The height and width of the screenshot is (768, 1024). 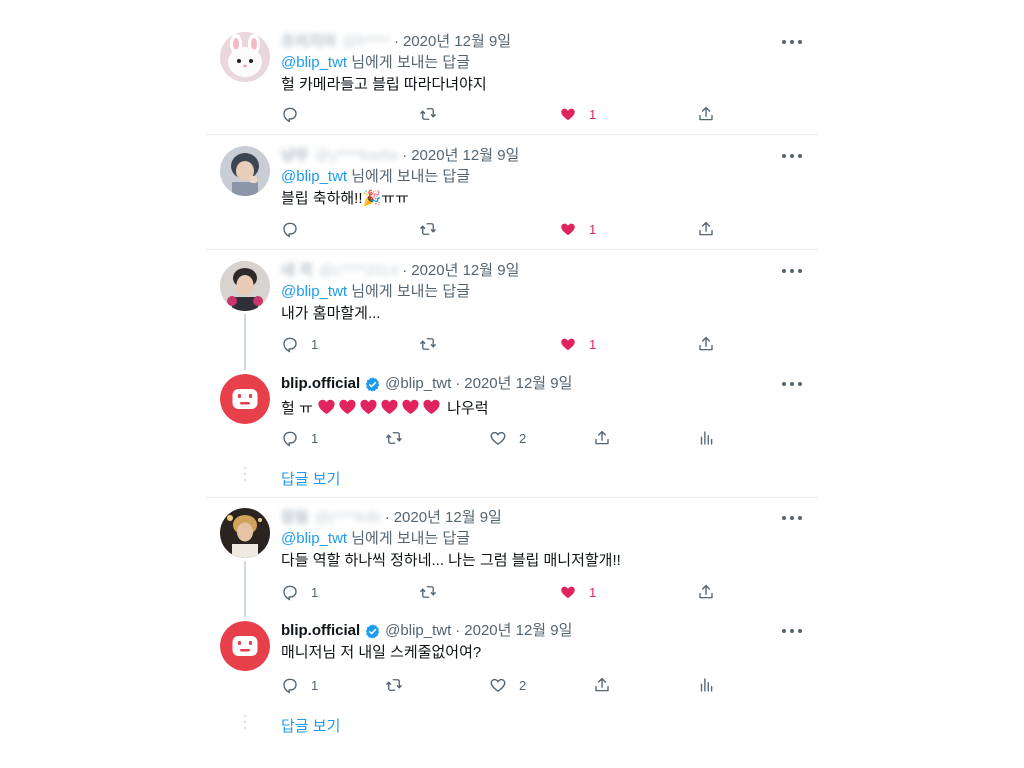 I want to click on display-name: 냥무, so click(x=295, y=156).